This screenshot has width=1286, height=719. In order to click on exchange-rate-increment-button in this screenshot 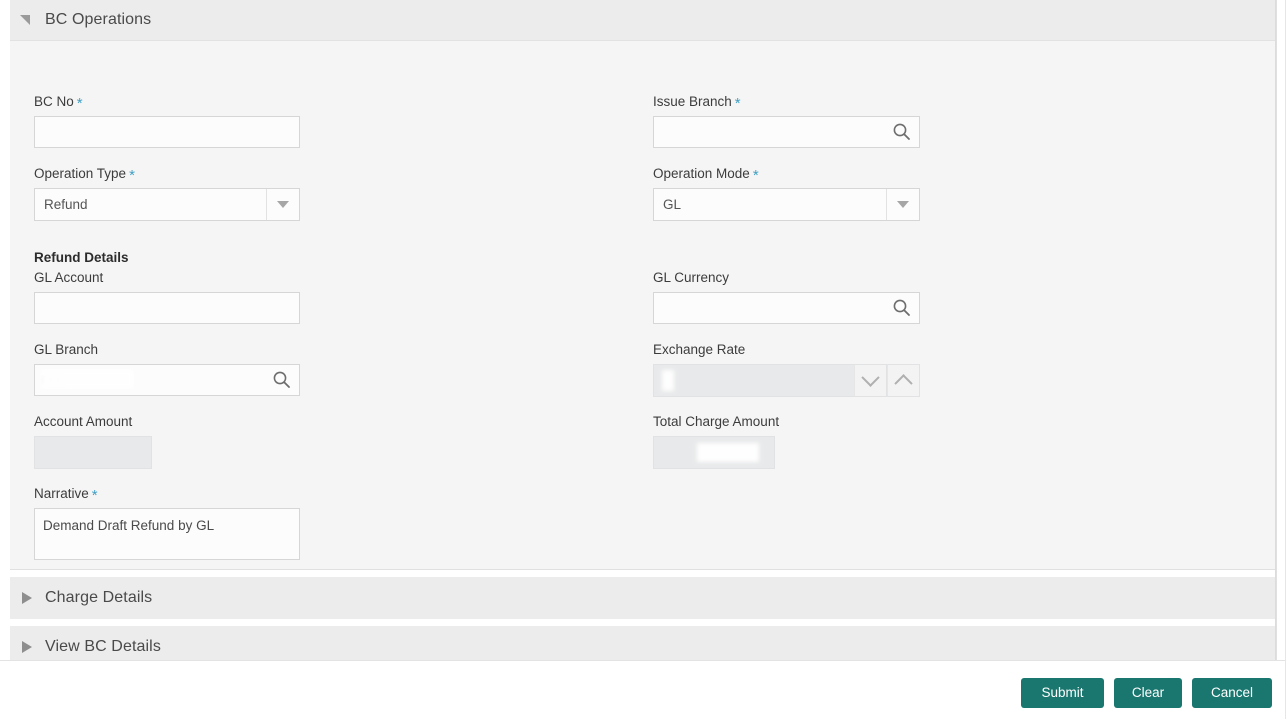, I will do `click(903, 380)`.